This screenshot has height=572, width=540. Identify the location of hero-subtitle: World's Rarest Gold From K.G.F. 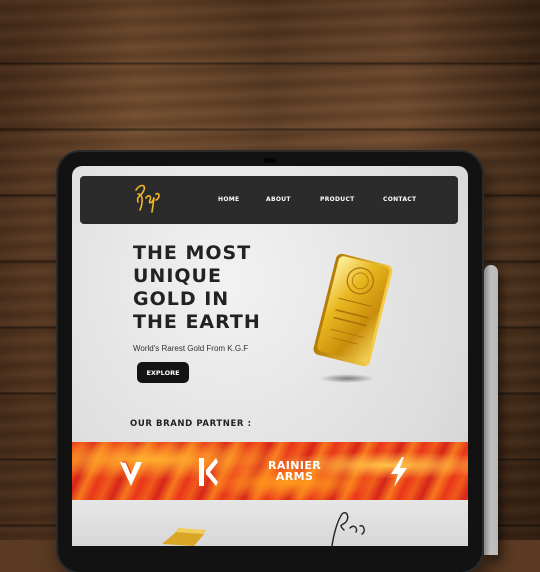
(191, 348).